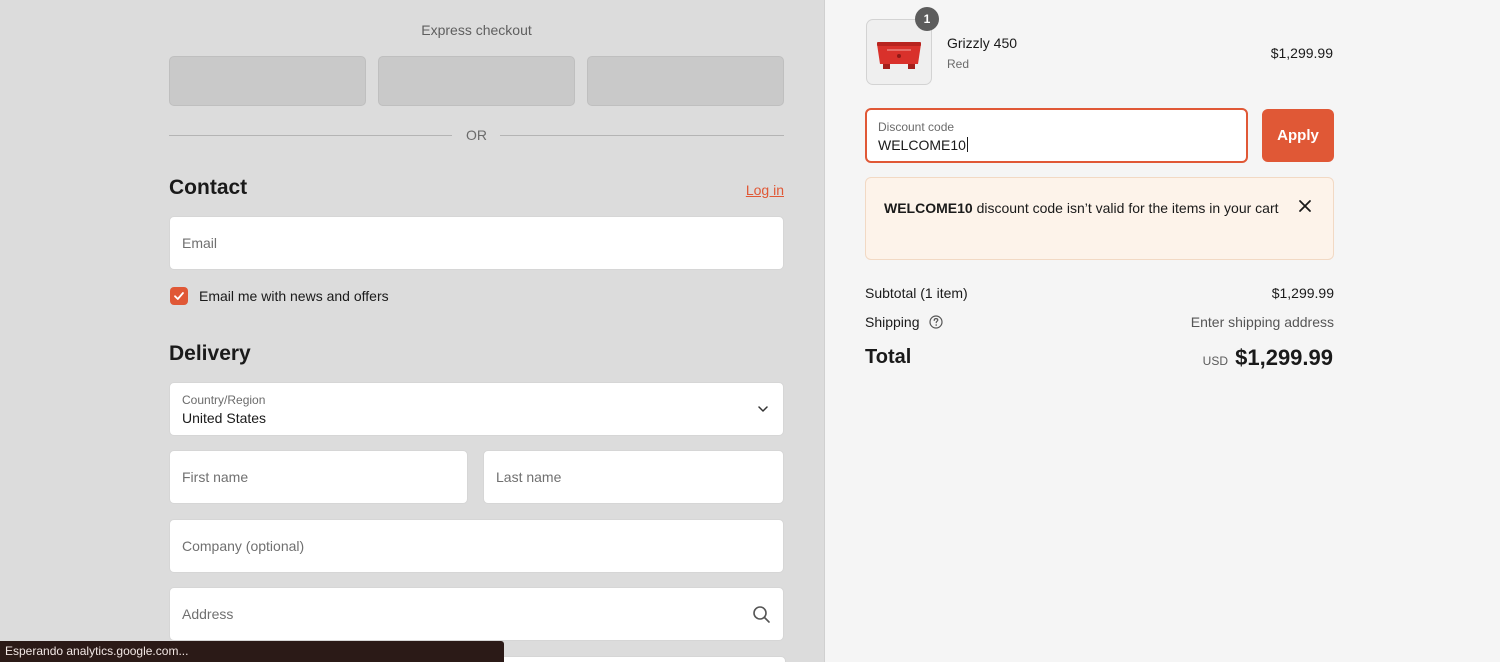  Describe the element at coordinates (633, 477) in the screenshot. I see `last-name-field: Last name` at that location.